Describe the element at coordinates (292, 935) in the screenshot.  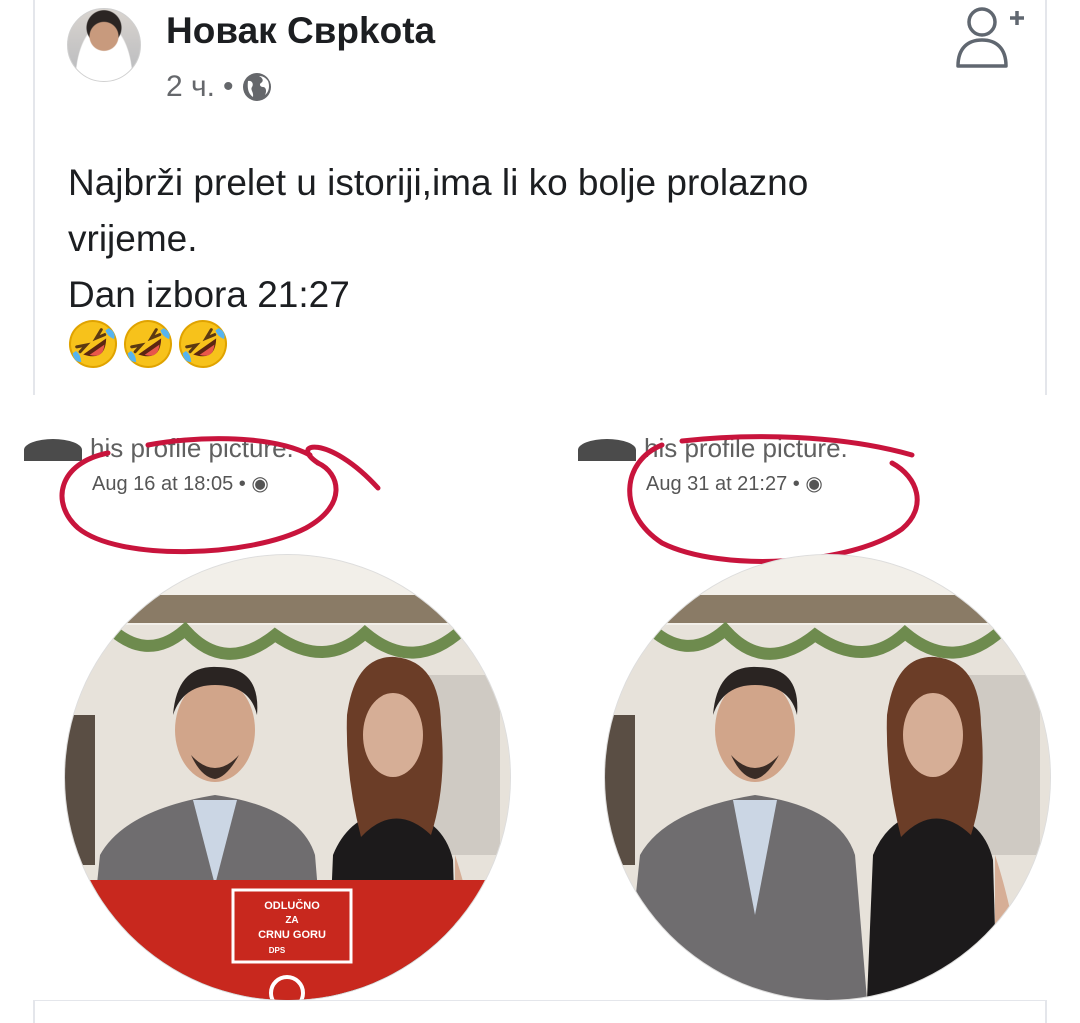
I see `banner-line-3: CRNU GORU` at that location.